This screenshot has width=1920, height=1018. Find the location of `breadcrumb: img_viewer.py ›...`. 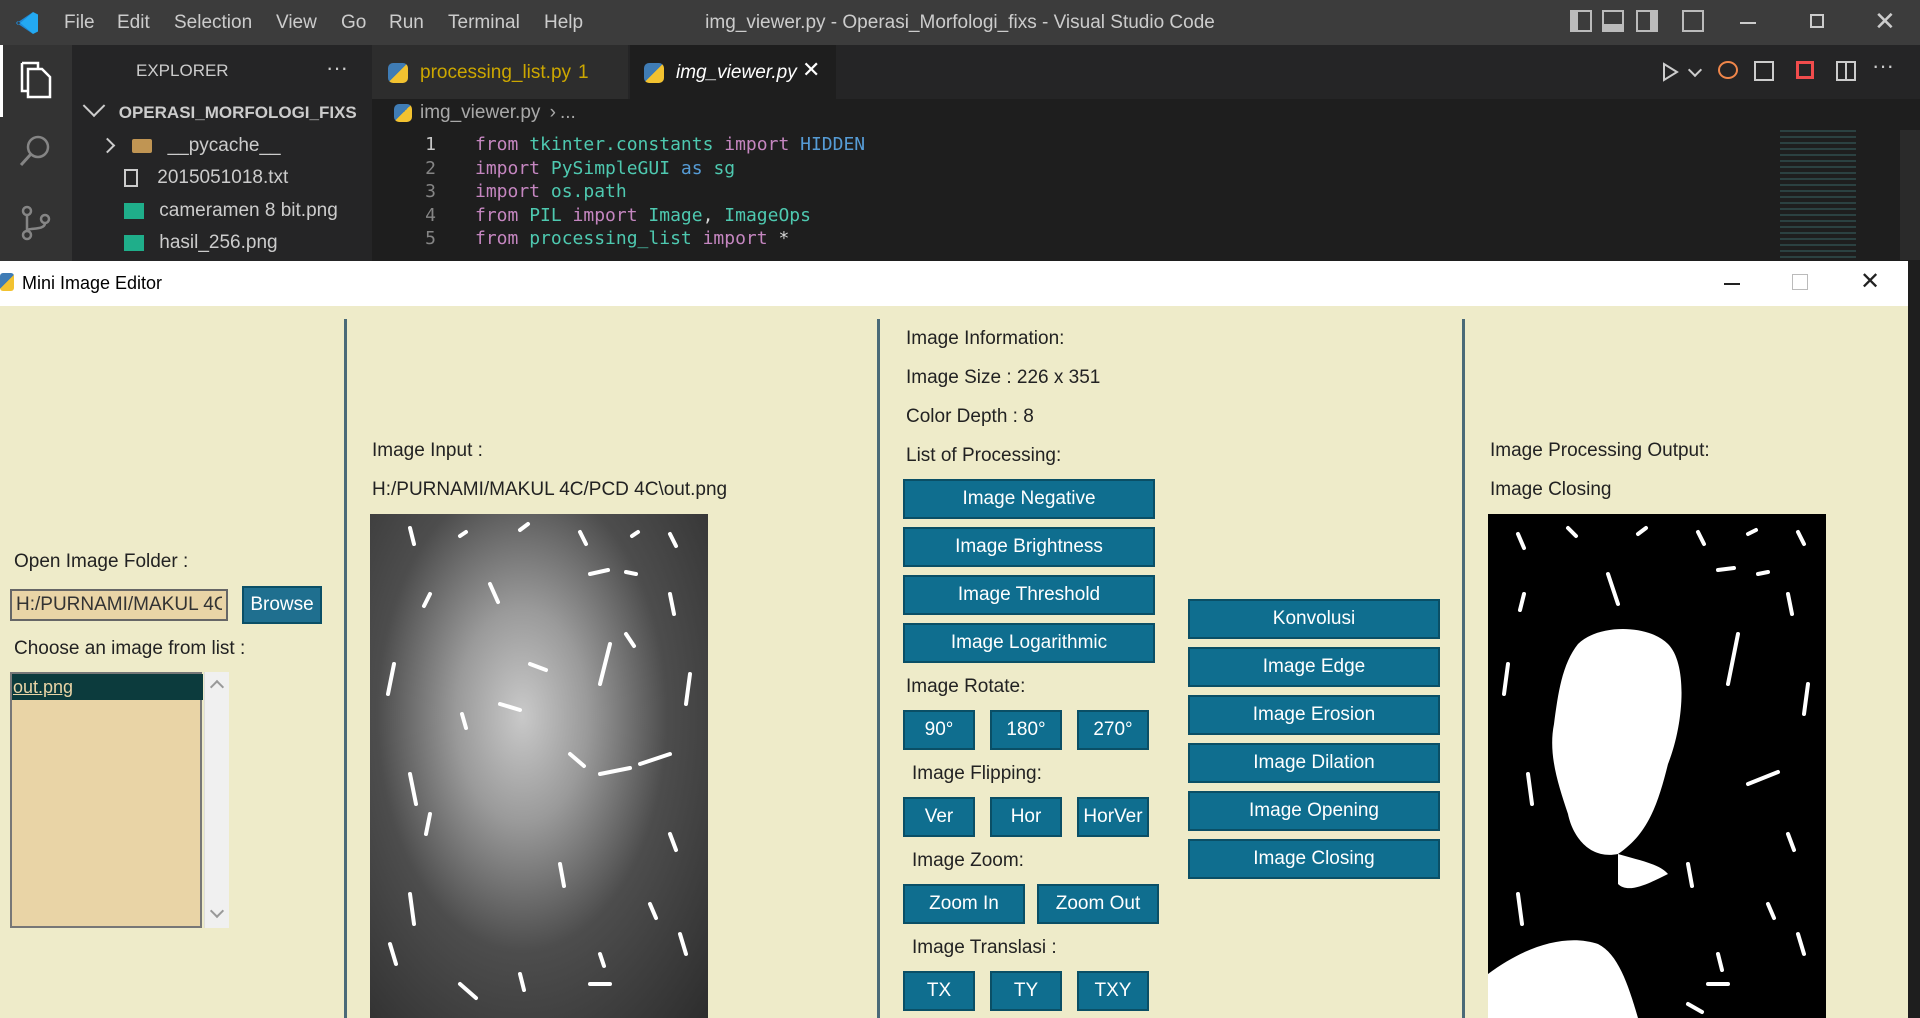

breadcrumb: img_viewer.py ›... is located at coordinates (485, 113).